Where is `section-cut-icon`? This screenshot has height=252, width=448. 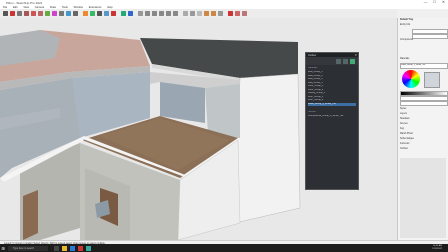 section-cut-icon is located at coordinates (237, 13).